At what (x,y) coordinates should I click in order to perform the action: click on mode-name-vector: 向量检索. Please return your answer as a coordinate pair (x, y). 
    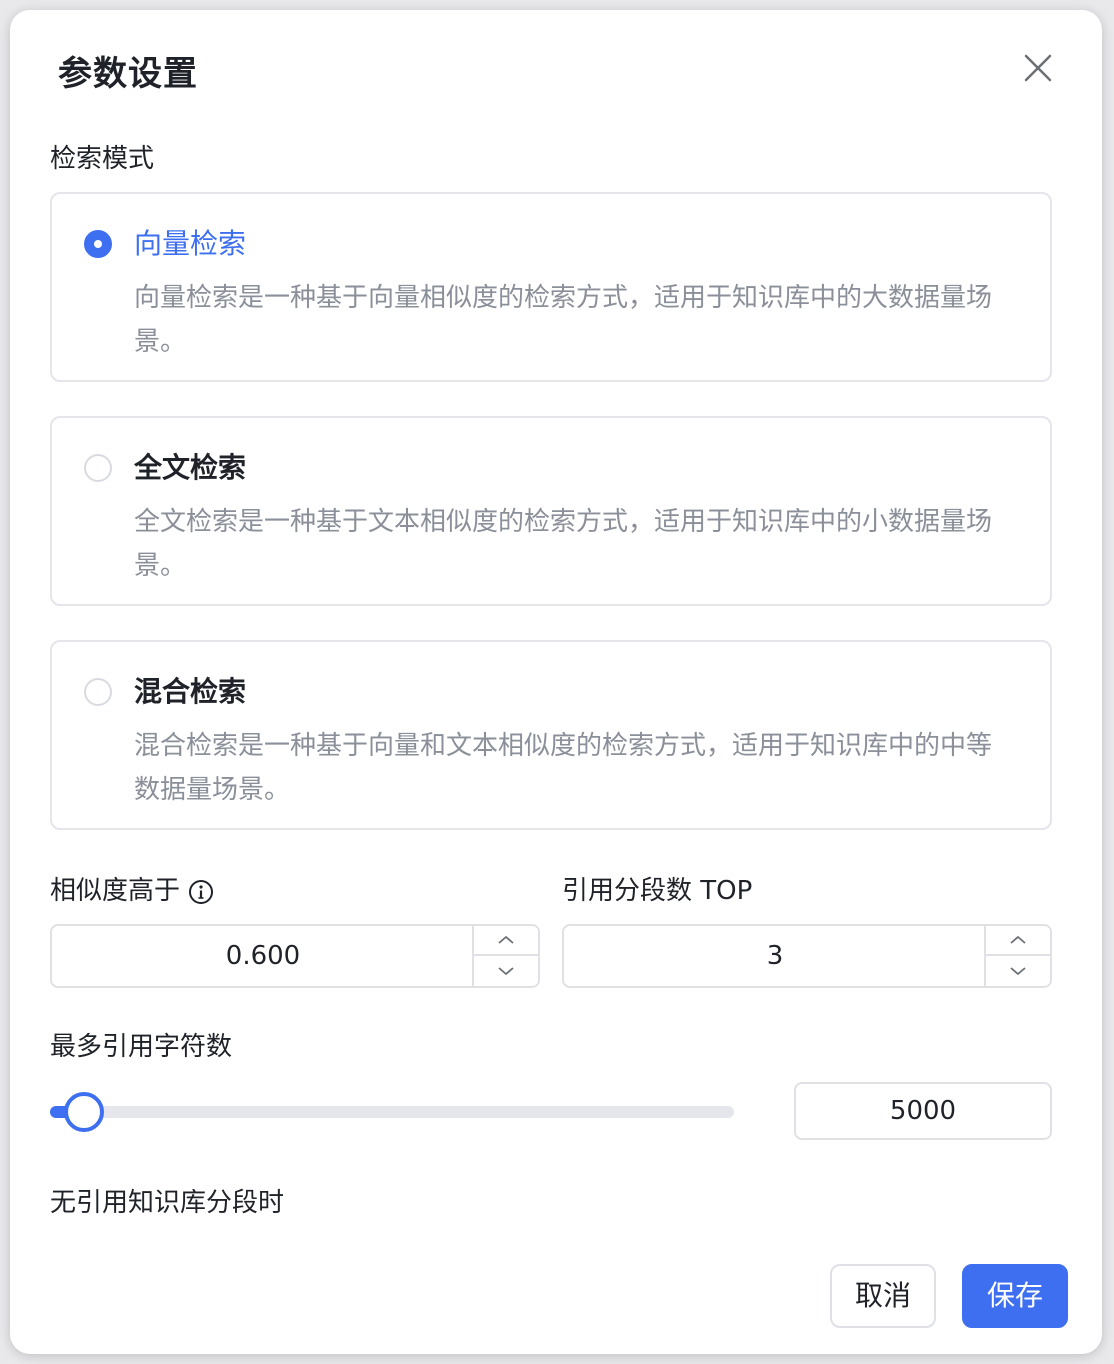
    Looking at the image, I should click on (190, 243).